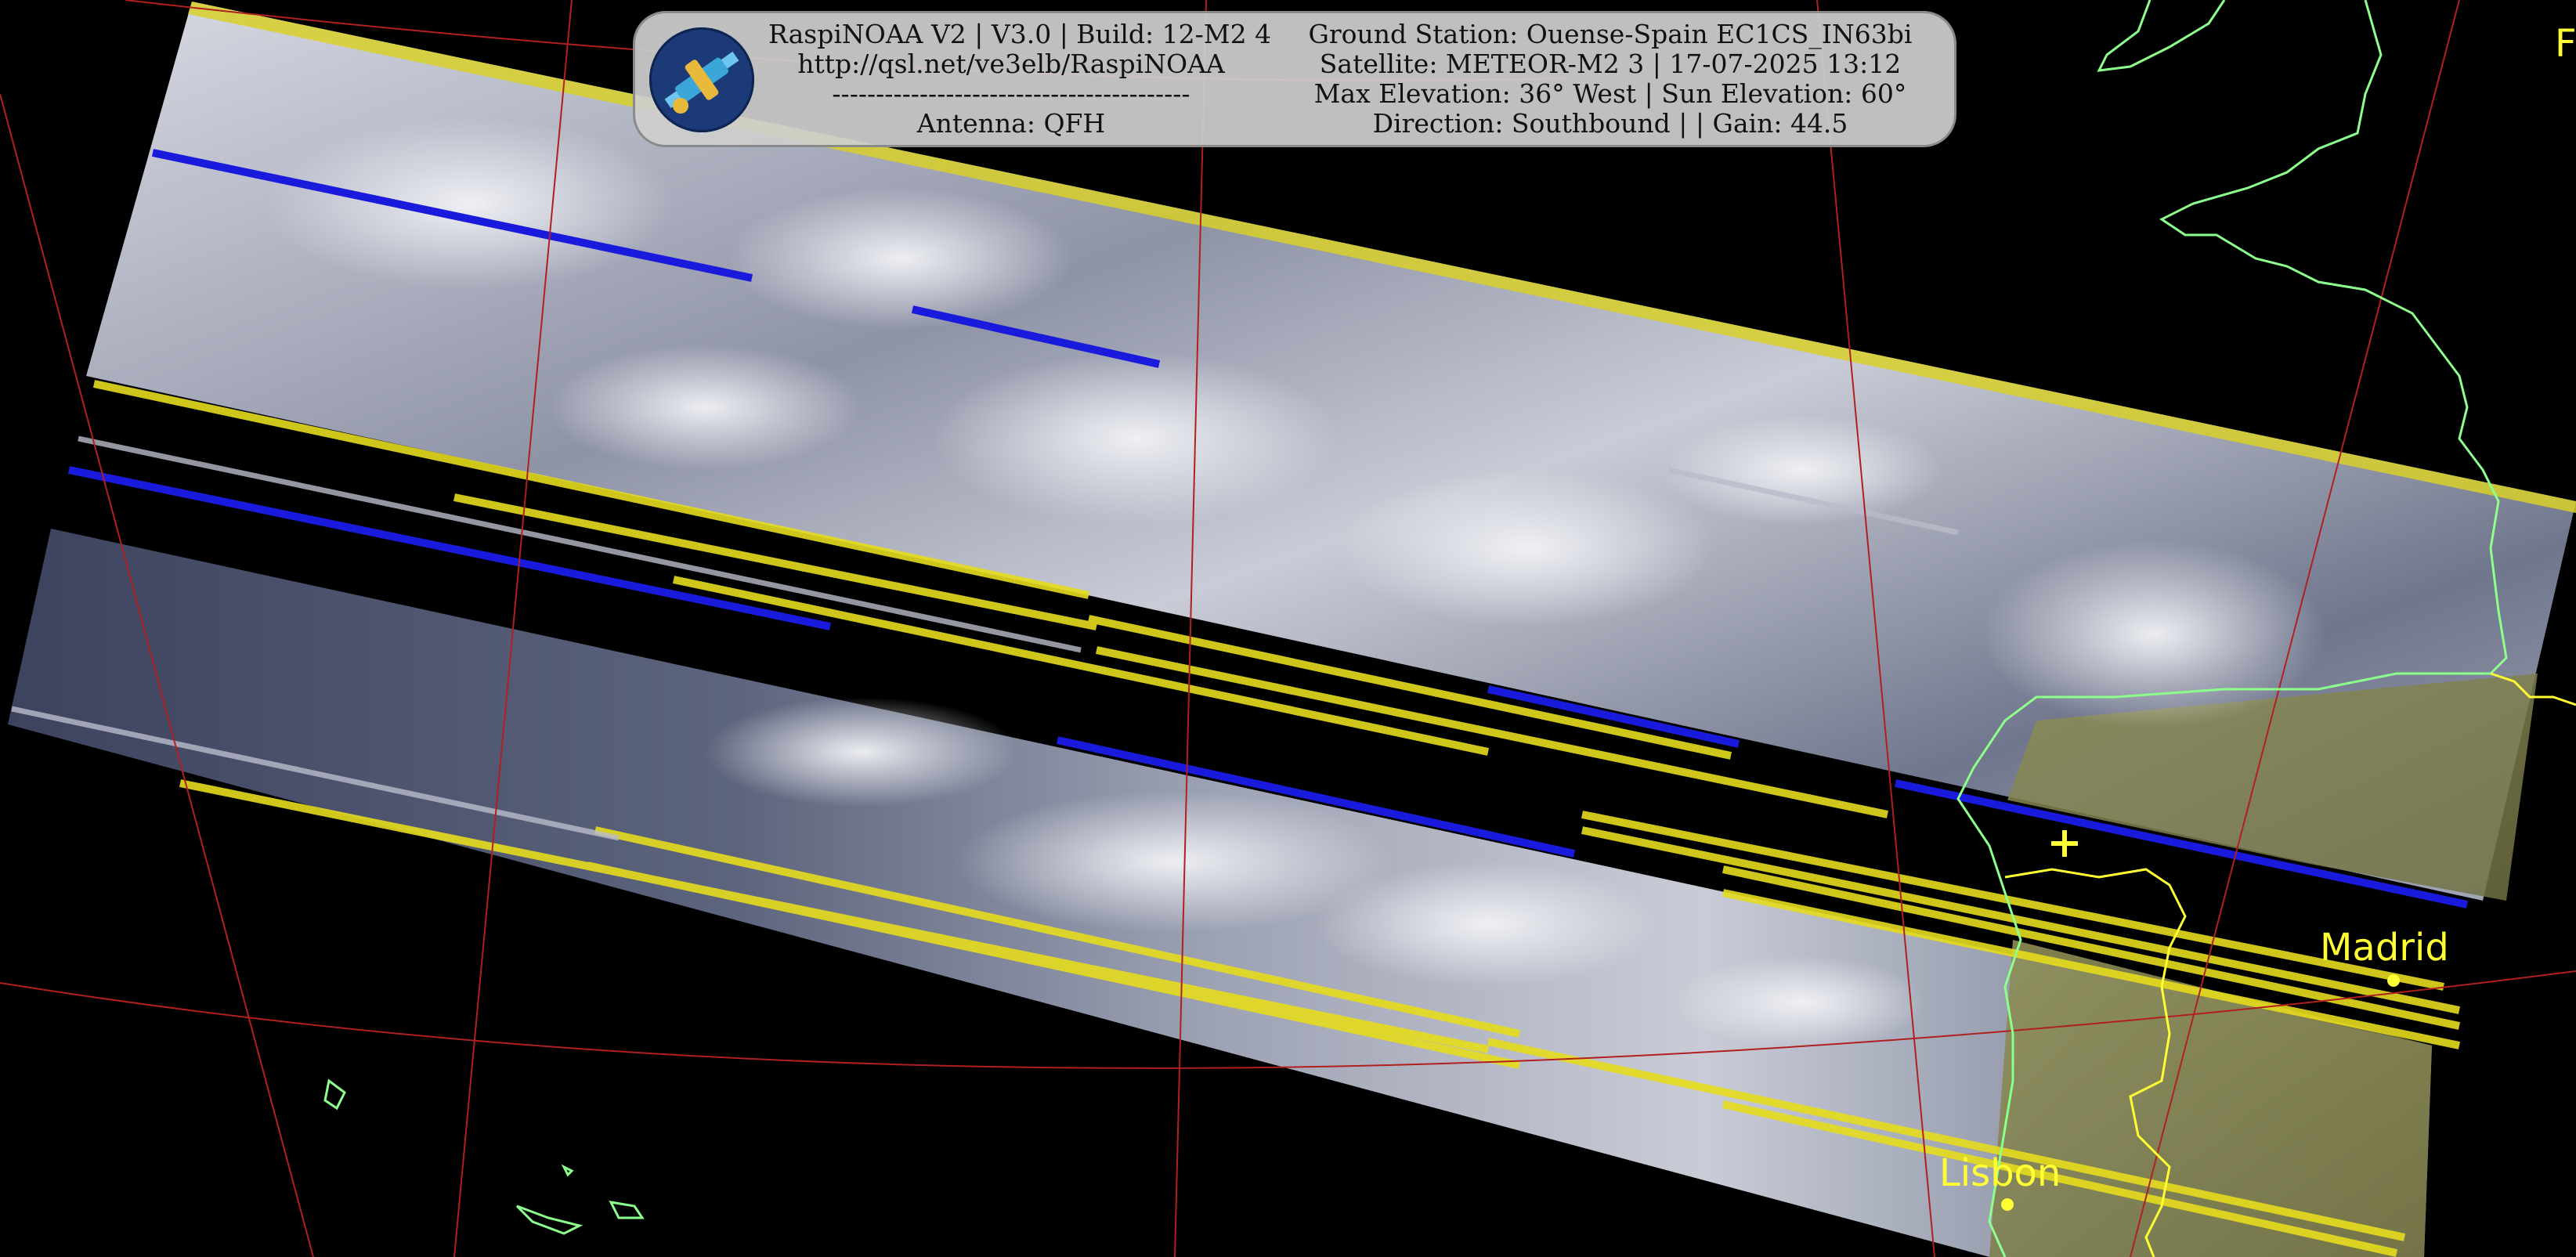 This screenshot has height=1257, width=2576. What do you see at coordinates (1020, 34) in the screenshot?
I see `build-line: RaspiNOAA V2 | V3.0 | Build: 12-M2 4` at bounding box center [1020, 34].